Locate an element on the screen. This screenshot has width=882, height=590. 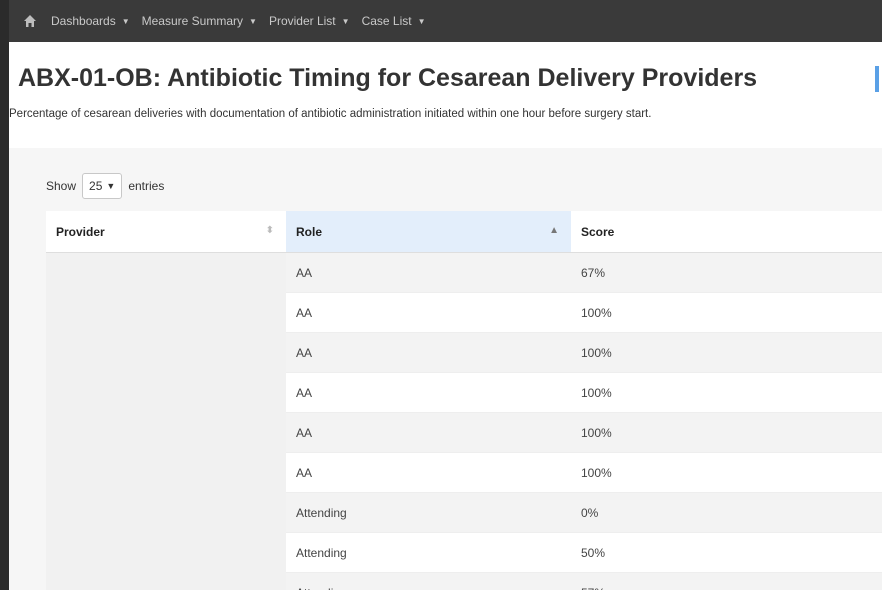
score-cell: 0% is located at coordinates (726, 512).